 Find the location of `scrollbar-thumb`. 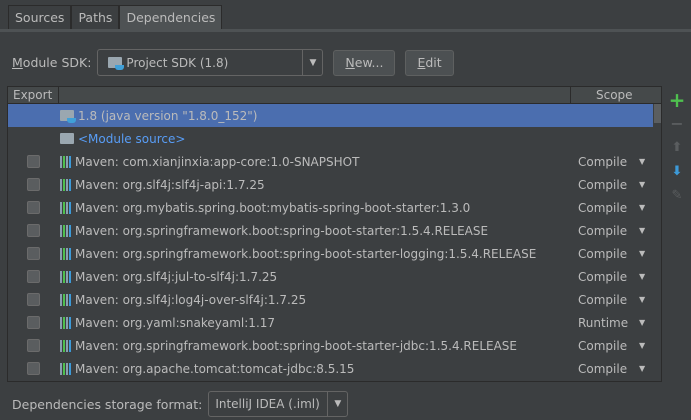

scrollbar-thumb is located at coordinates (657, 113).